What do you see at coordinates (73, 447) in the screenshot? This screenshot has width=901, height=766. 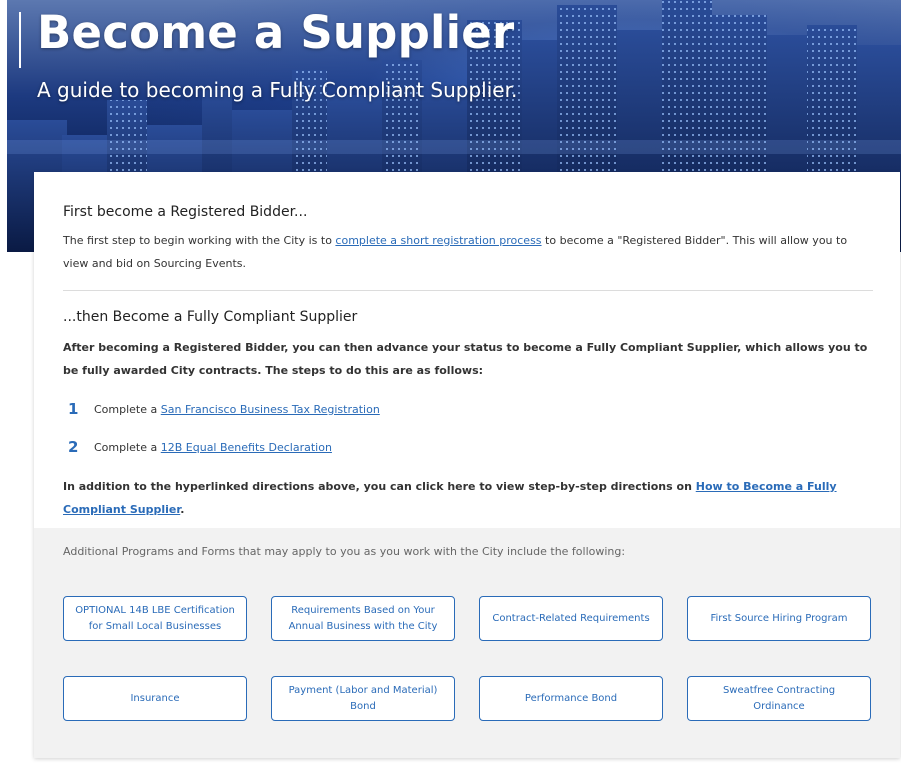 I see `step-number: 2` at bounding box center [73, 447].